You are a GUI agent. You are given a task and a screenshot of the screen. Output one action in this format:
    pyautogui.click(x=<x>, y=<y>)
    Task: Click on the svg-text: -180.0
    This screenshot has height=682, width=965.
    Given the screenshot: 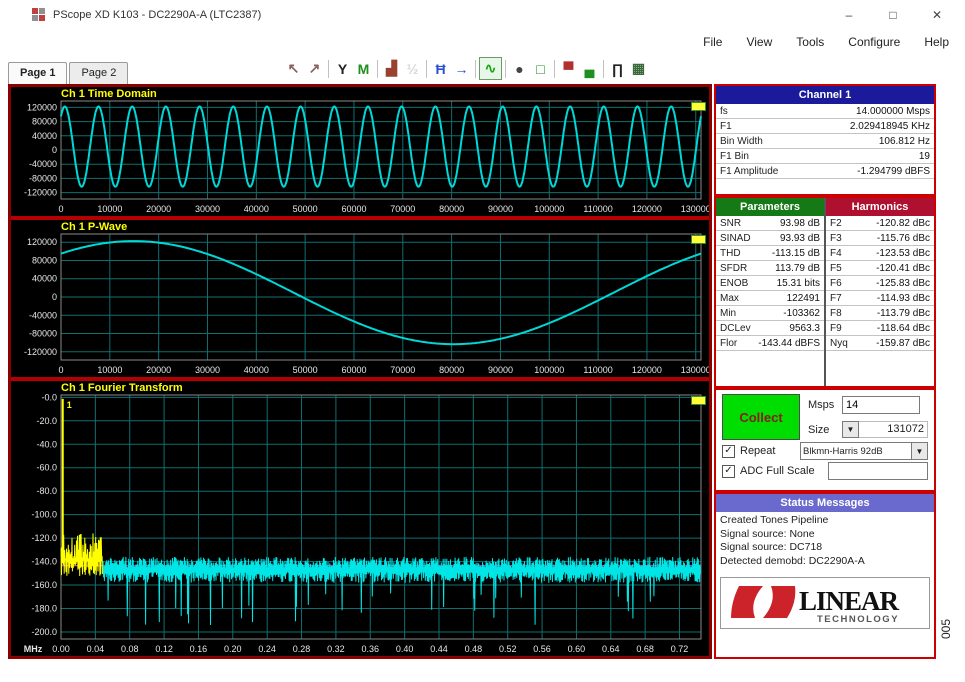 What is the action you would take?
    pyautogui.click(x=44, y=609)
    